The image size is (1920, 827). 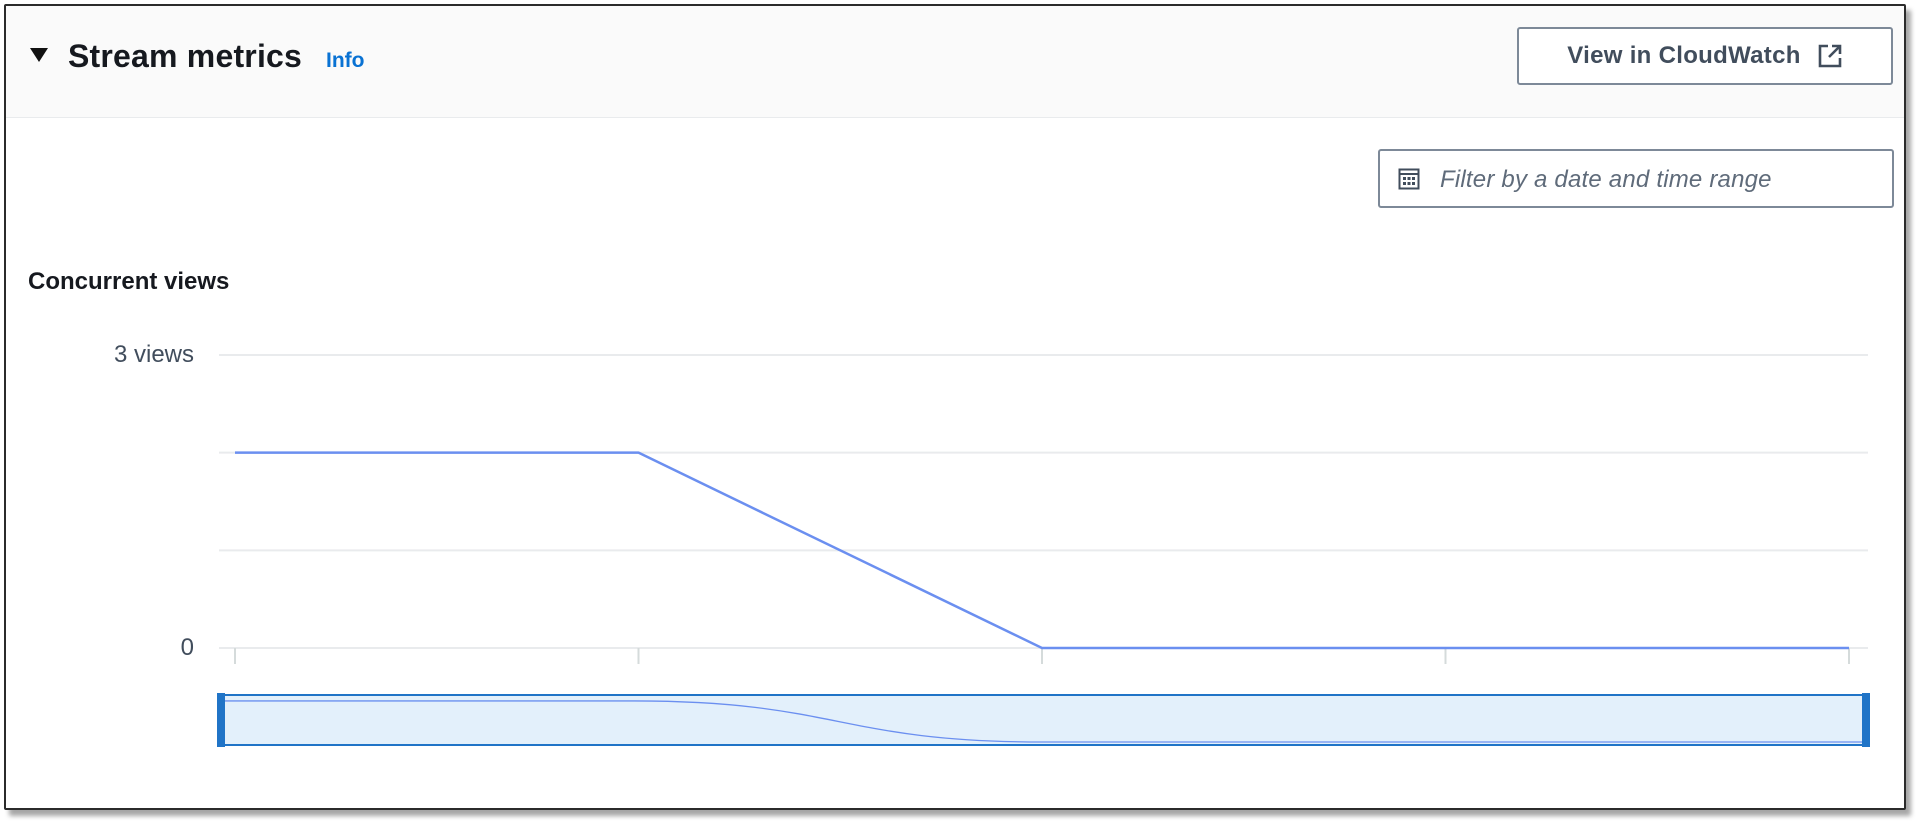 What do you see at coordinates (1866, 720) in the screenshot?
I see `navigator-handle-right` at bounding box center [1866, 720].